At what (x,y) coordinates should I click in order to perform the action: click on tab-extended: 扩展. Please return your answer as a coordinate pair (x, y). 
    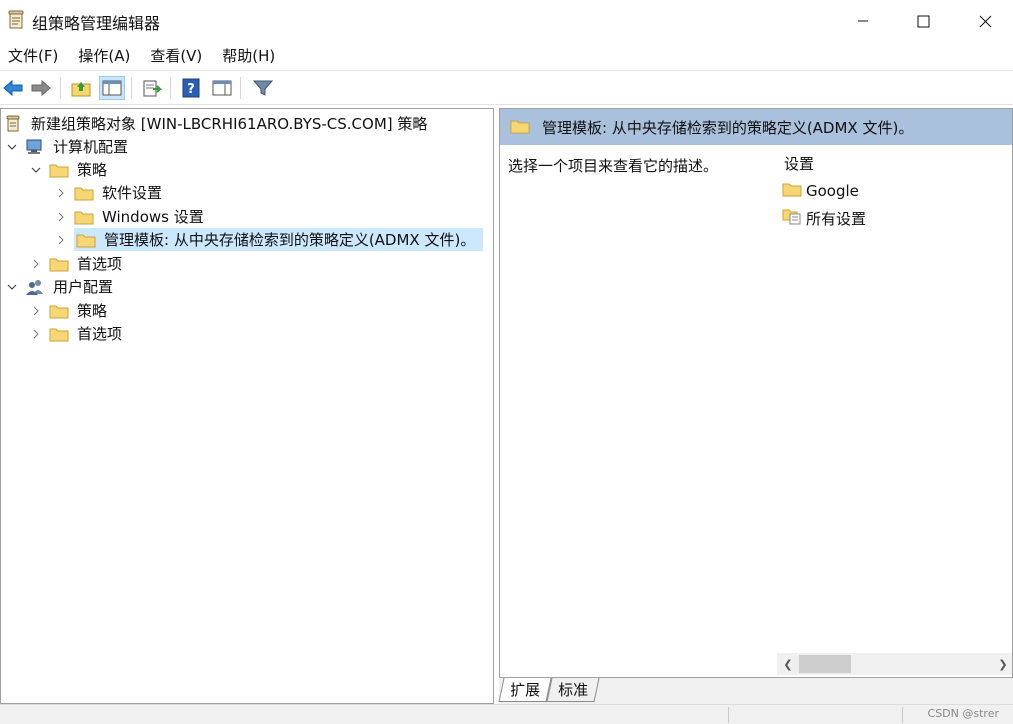
    Looking at the image, I should click on (525, 690).